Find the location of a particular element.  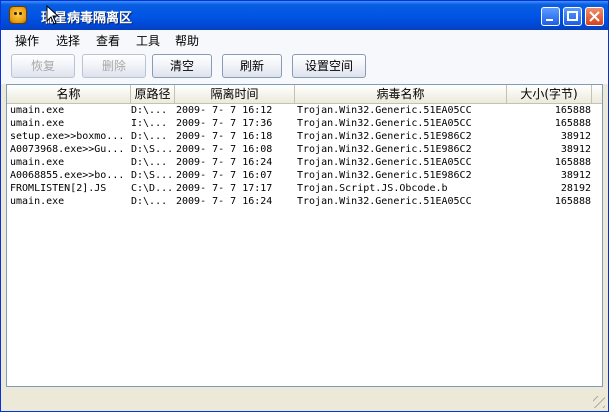

toolbar: 恢复 删除 清空 刷新 设置空间 is located at coordinates (304, 67).